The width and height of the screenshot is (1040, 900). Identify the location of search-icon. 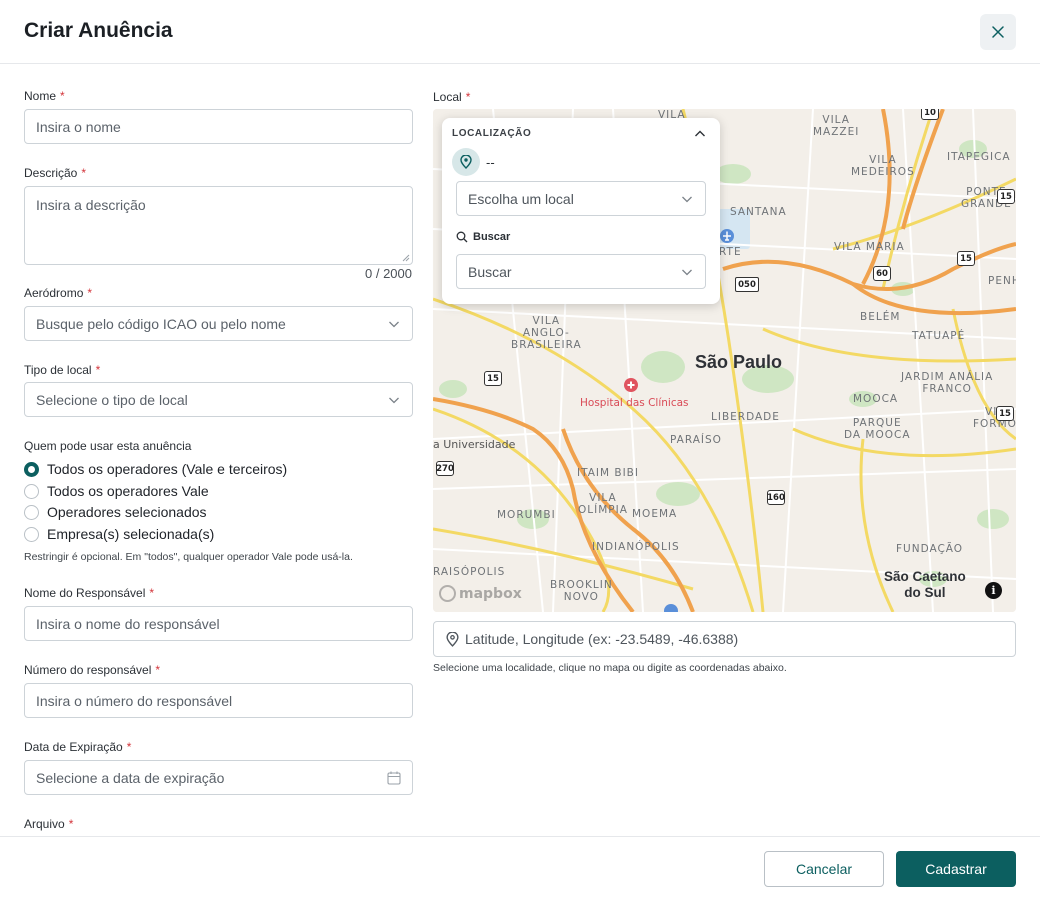
(462, 237).